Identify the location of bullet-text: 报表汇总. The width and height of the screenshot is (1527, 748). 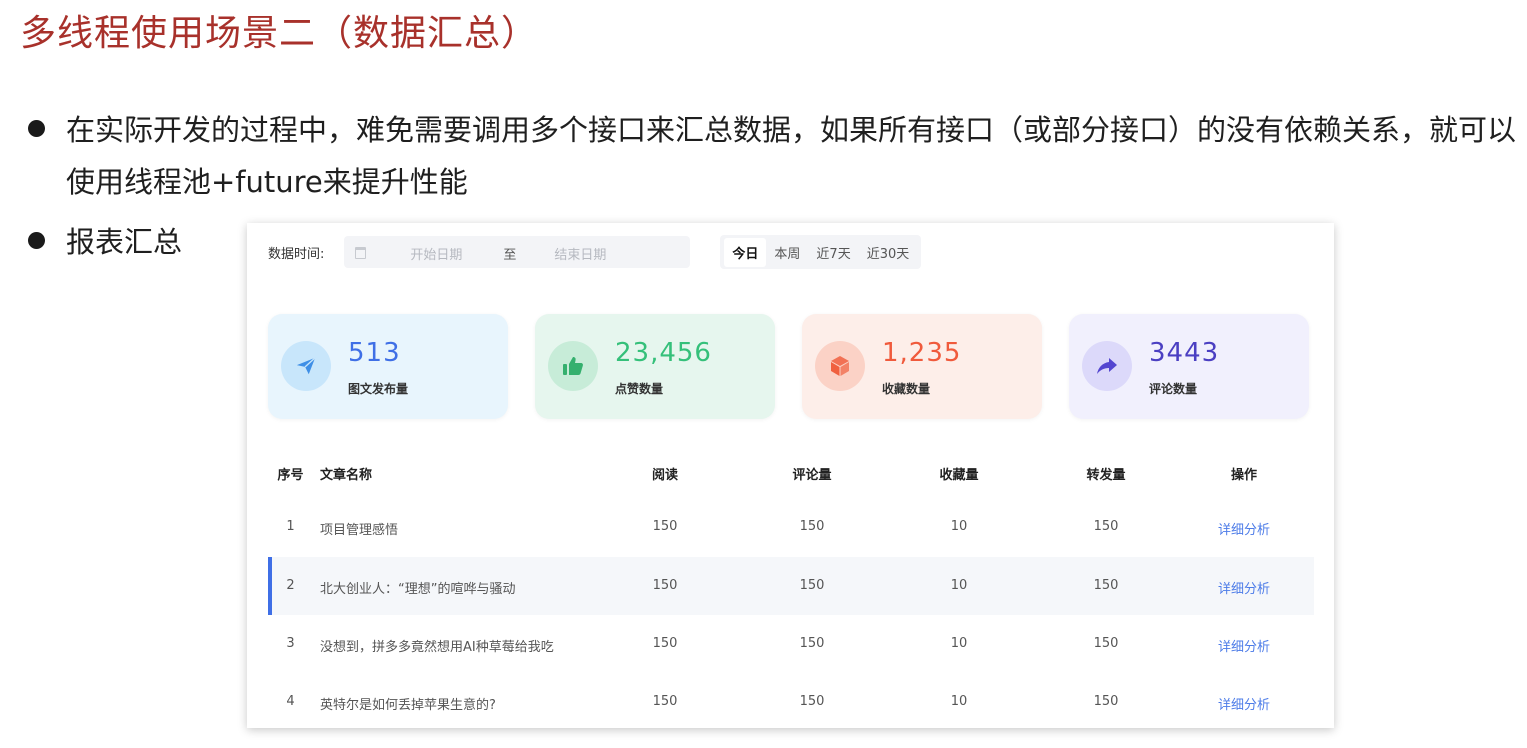
(124, 242).